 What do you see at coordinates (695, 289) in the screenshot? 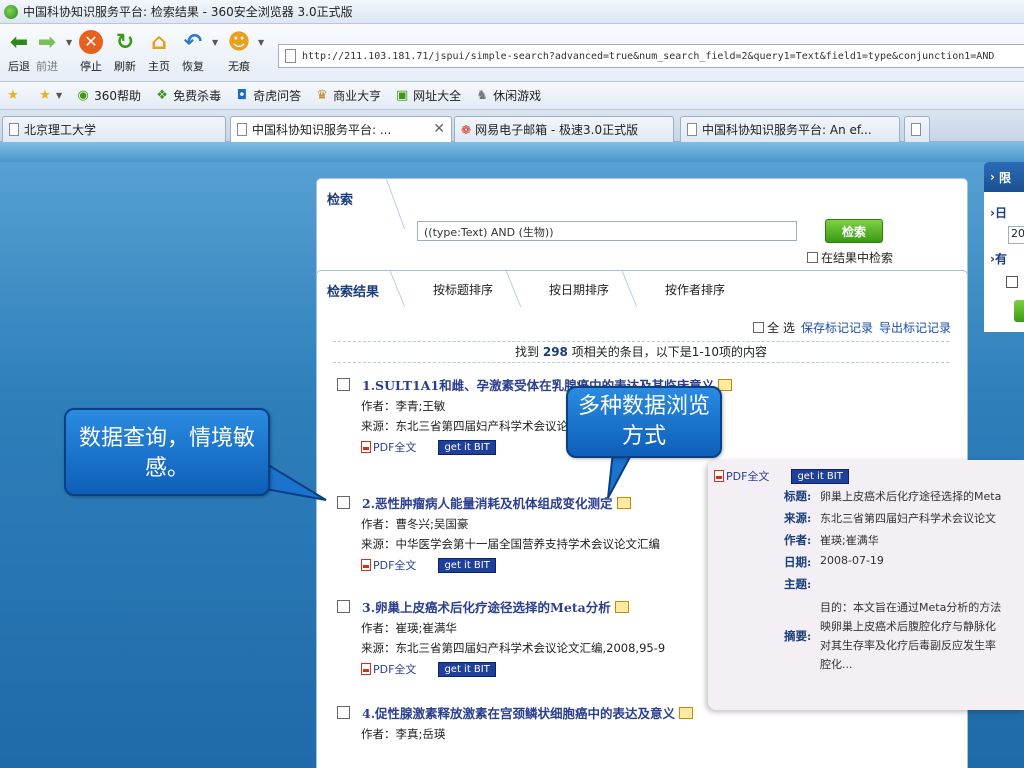
I see `tab-sort-author: 按作者排序` at bounding box center [695, 289].